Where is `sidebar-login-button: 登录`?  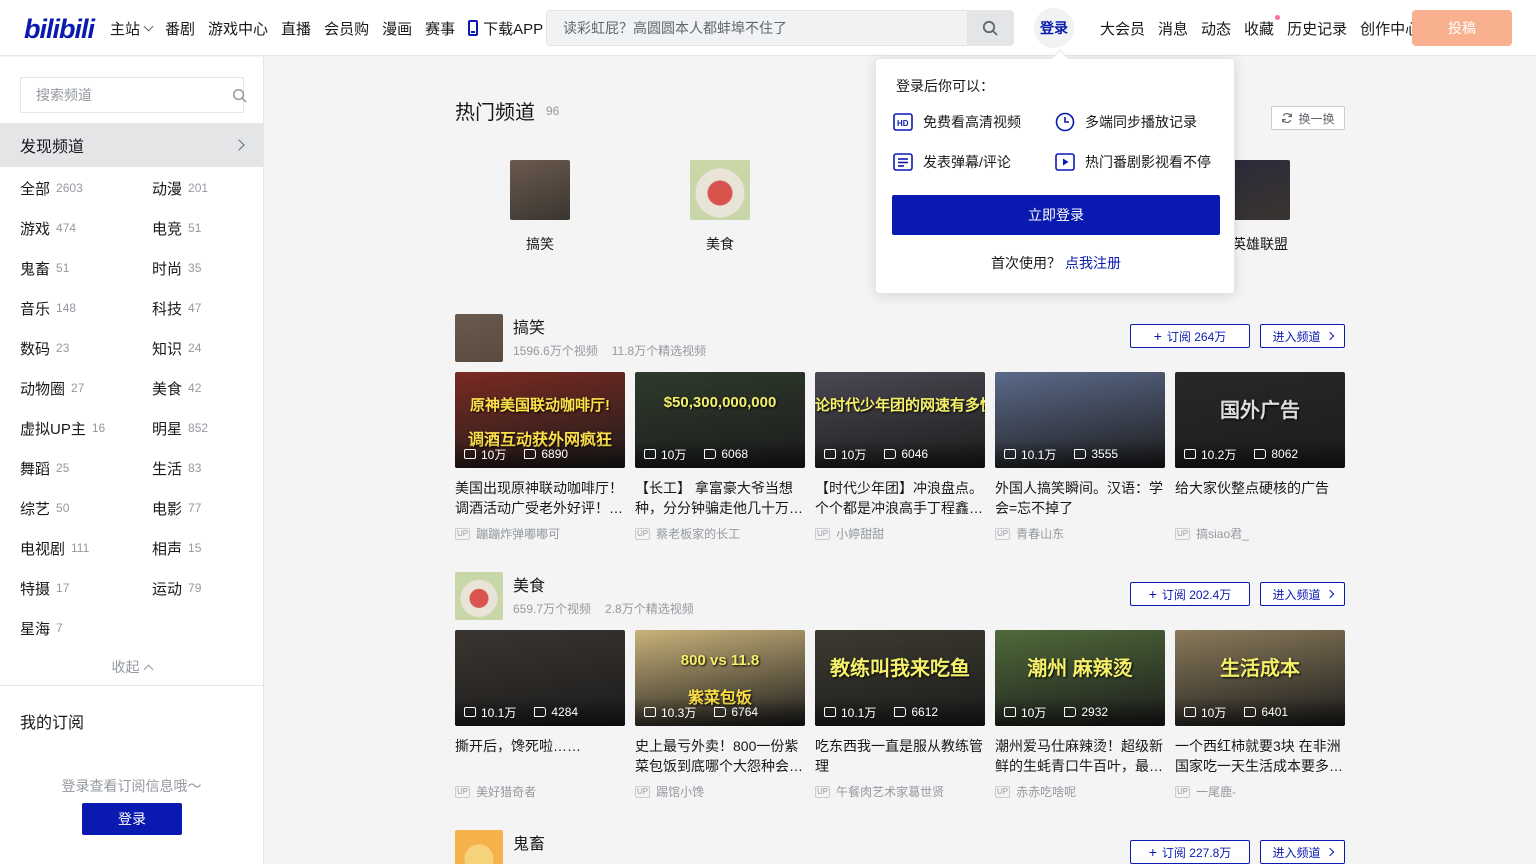
sidebar-login-button: 登录 is located at coordinates (132, 819).